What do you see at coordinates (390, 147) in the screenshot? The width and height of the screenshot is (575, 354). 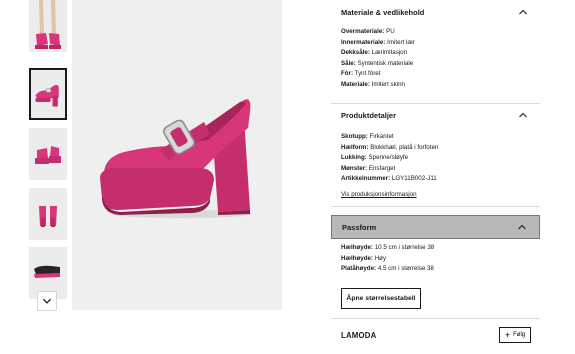 I see `kv-row: Hælform: Blokkhæl, platå i forfoten` at bounding box center [390, 147].